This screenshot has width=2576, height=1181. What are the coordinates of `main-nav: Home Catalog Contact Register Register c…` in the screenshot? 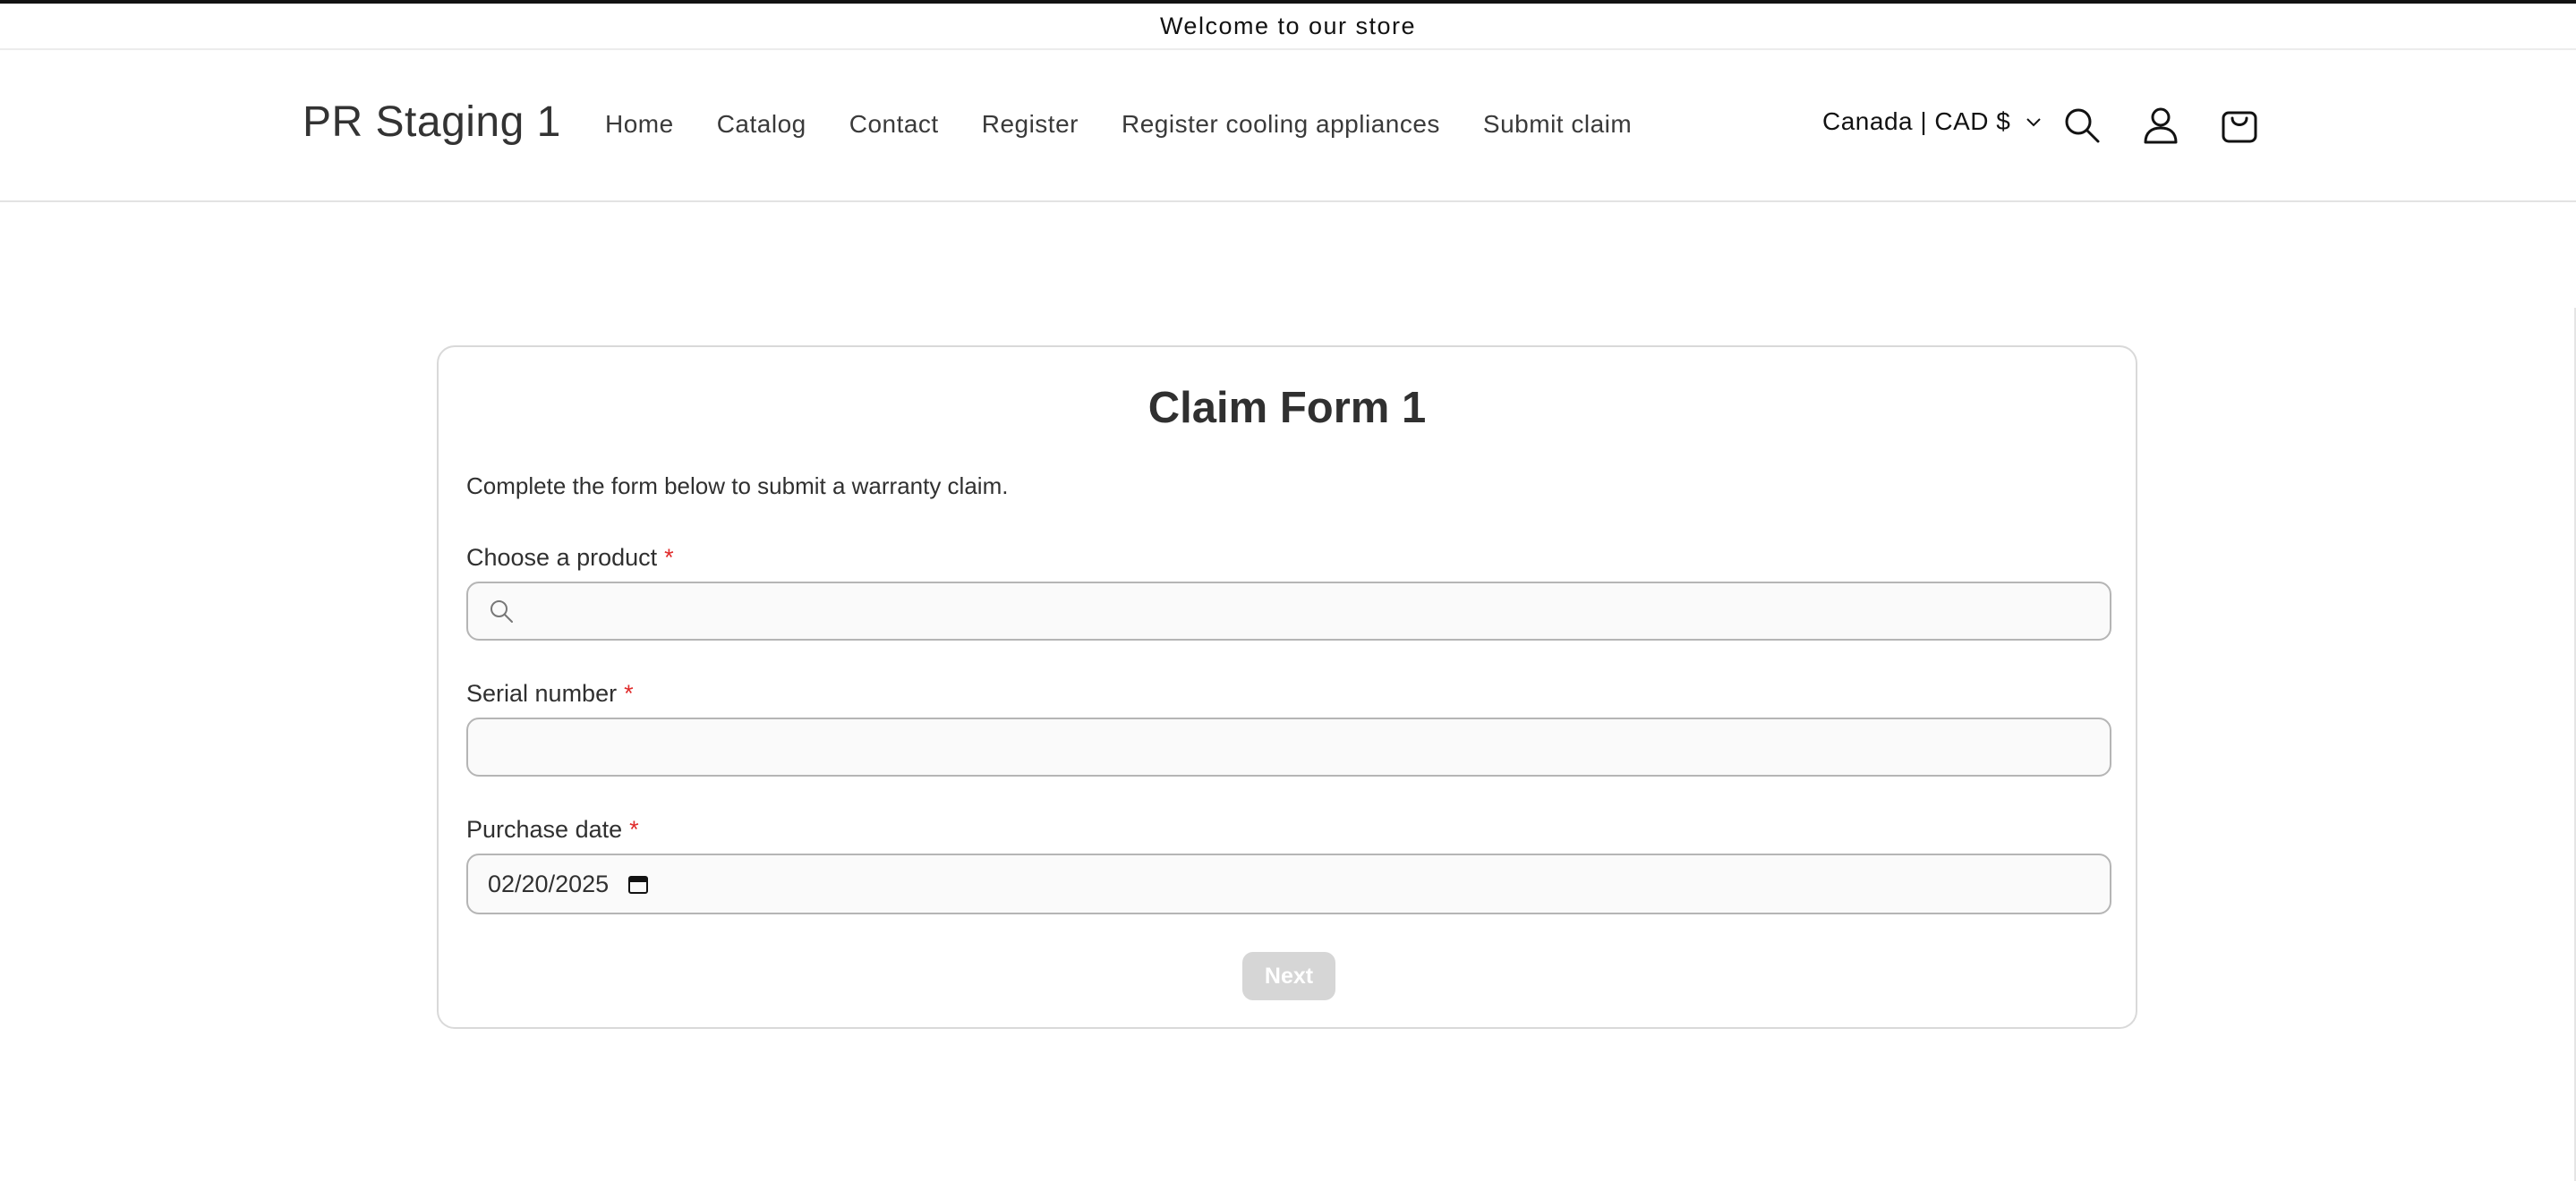 It's located at (1118, 124).